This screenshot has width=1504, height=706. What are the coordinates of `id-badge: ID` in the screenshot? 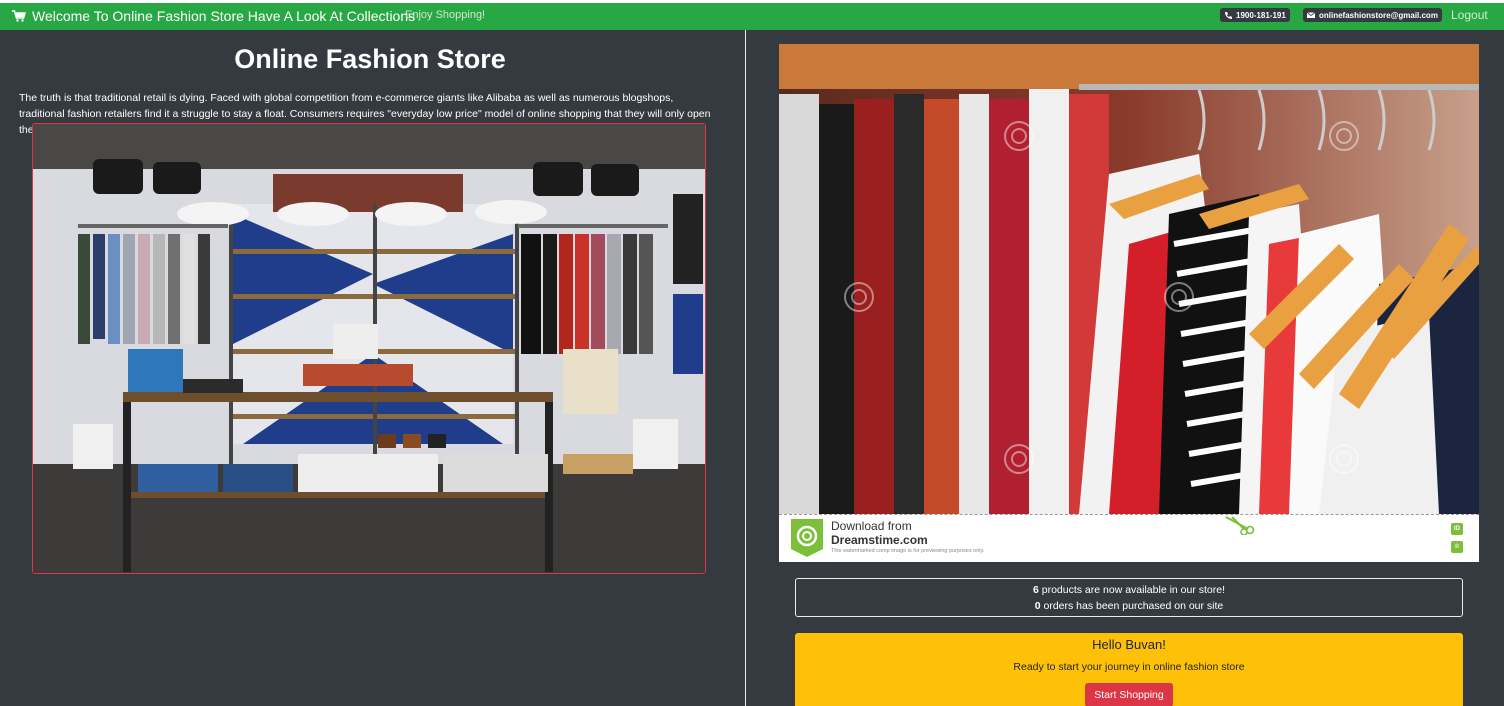 It's located at (1457, 529).